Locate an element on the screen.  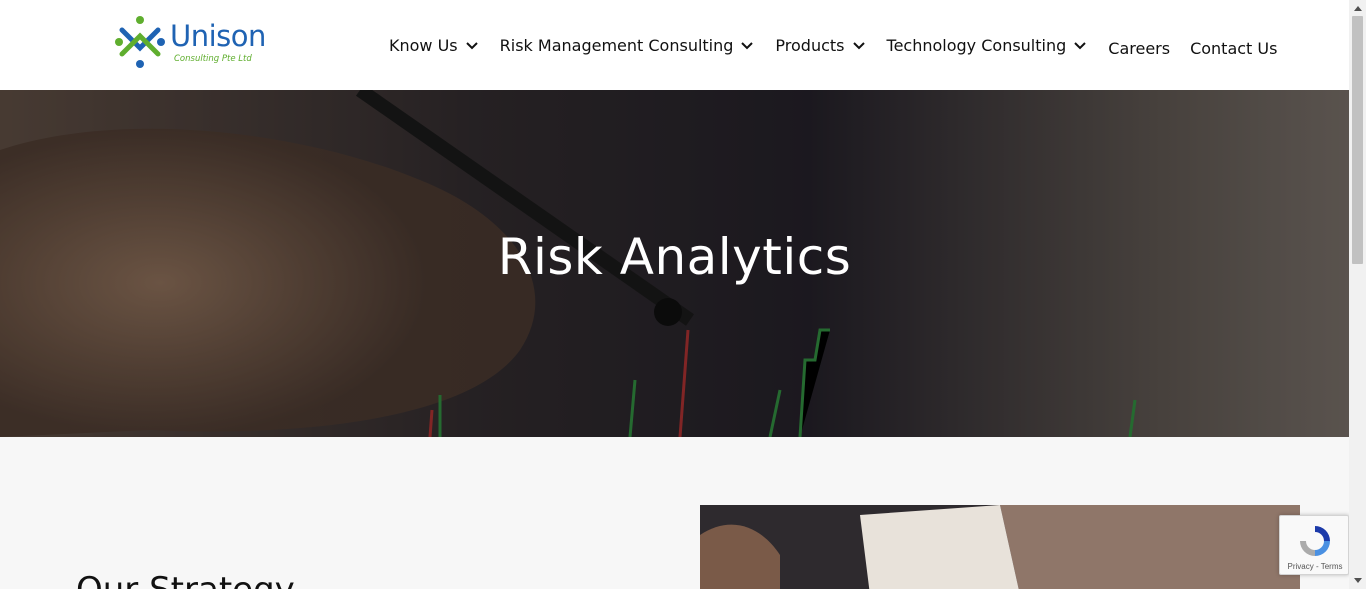
nav-item-know-us: Know Us is located at coordinates (434, 45).